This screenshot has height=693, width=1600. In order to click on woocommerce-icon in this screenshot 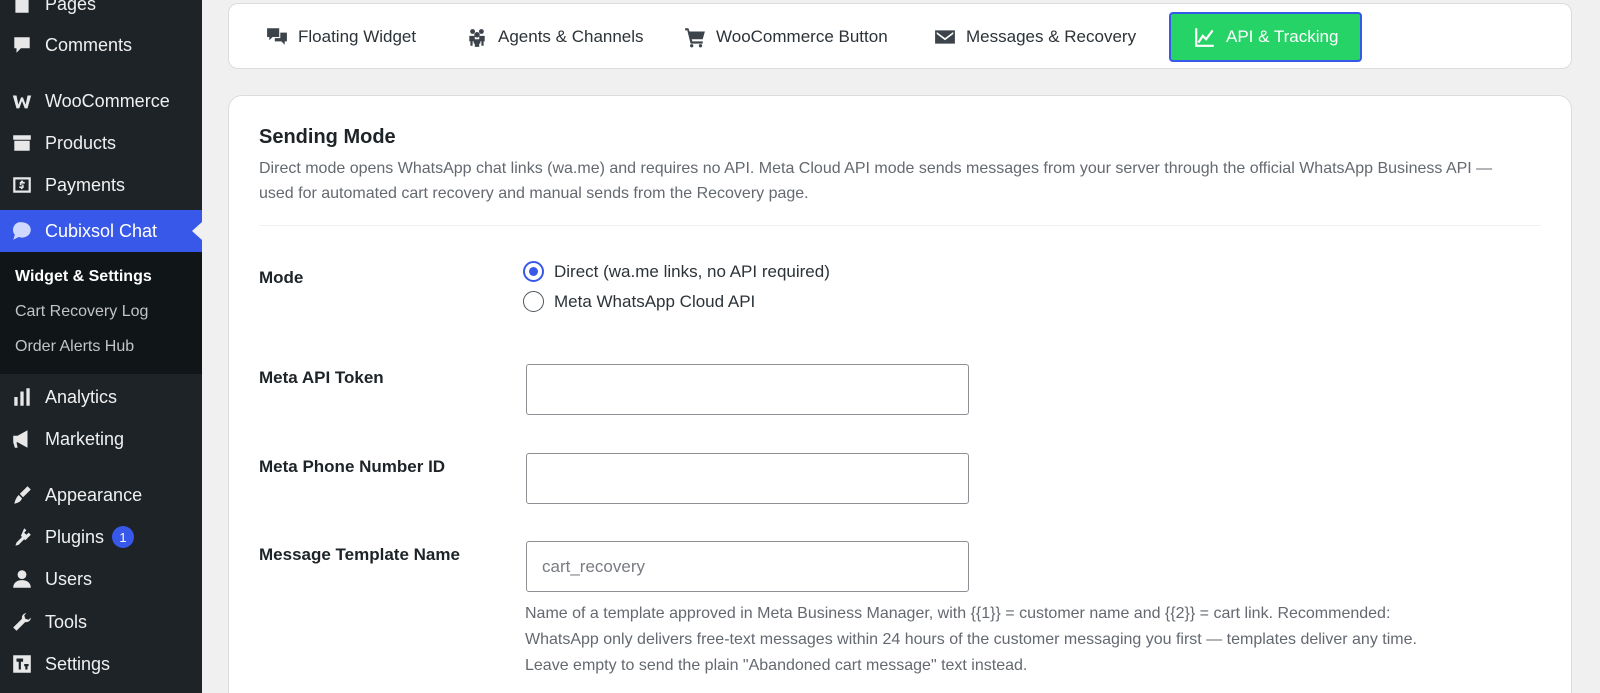, I will do `click(22, 101)`.